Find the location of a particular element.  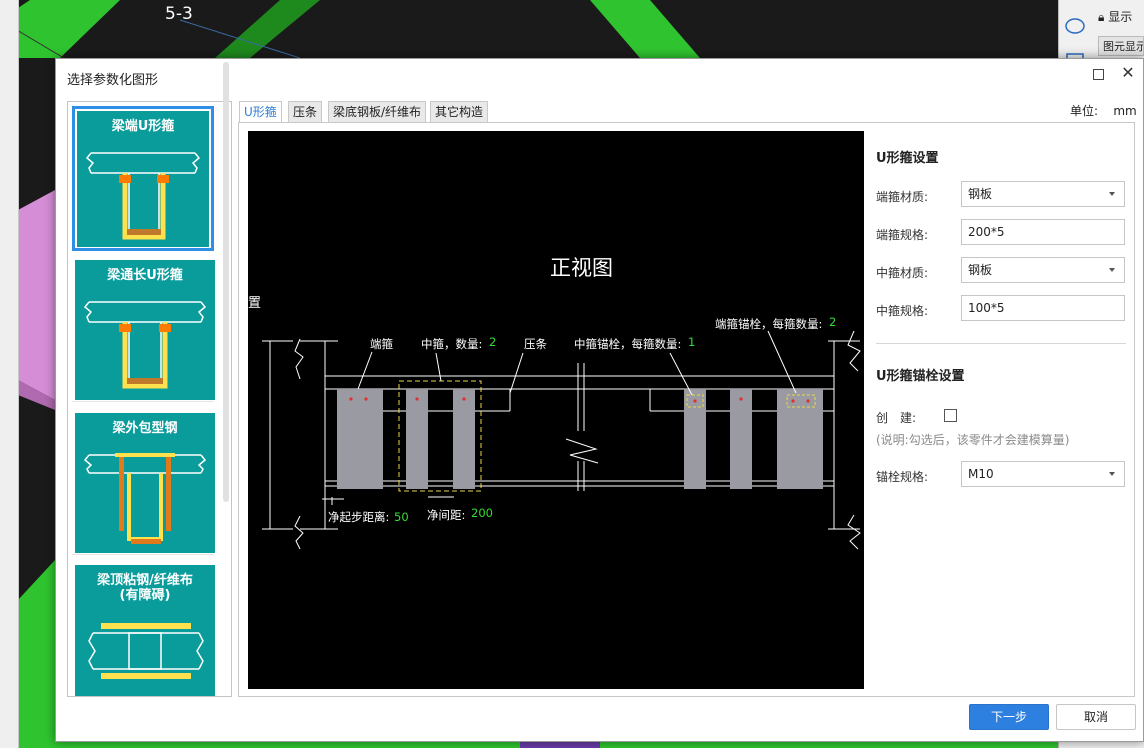

mid-material-label: 中箍材质: is located at coordinates (902, 273).